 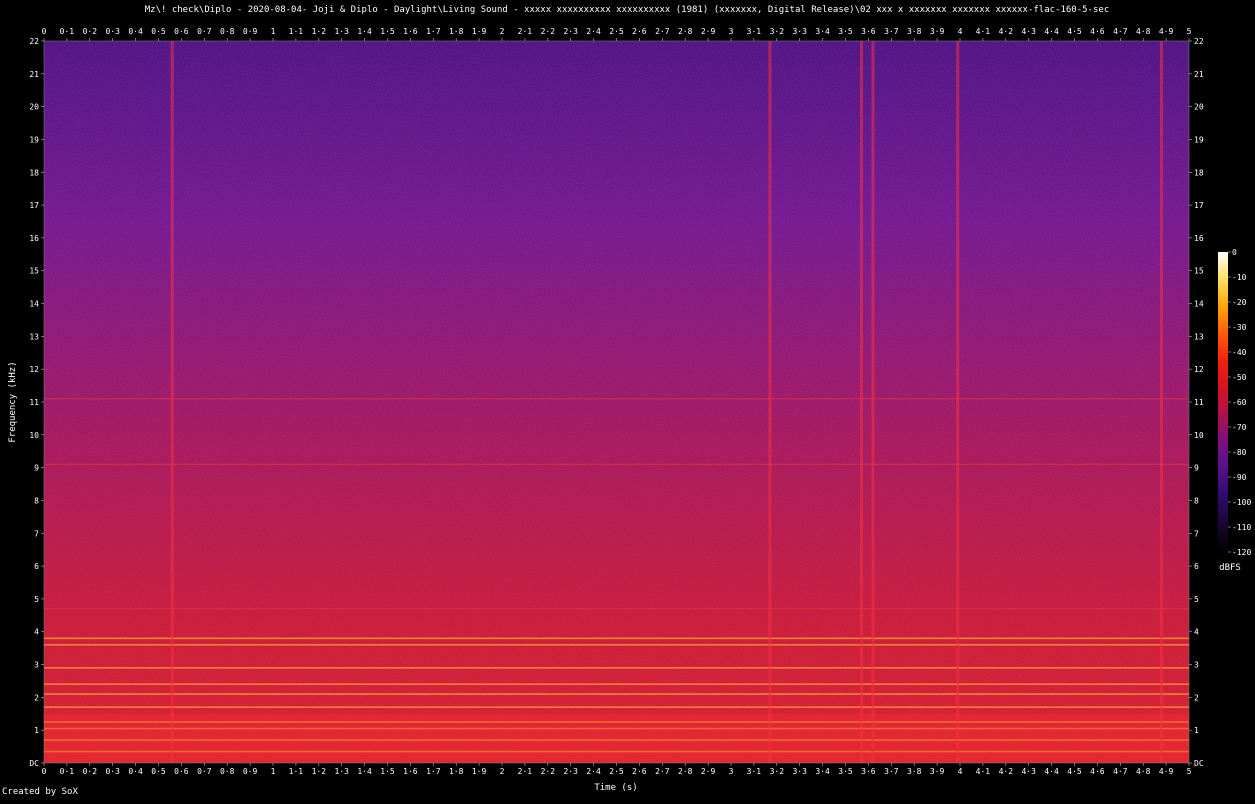 I want to click on x-tick-label-top: 4·2, so click(x=1006, y=31).